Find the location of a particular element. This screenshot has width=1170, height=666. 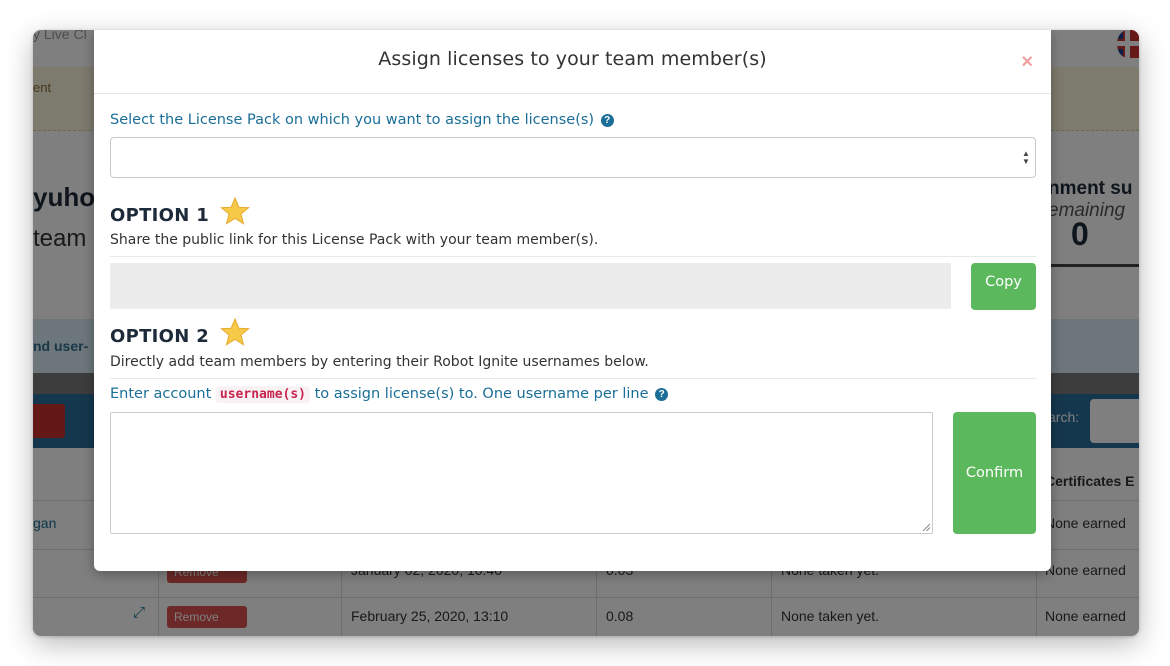

license-pack-select: ▲ ▼ is located at coordinates (573, 157).